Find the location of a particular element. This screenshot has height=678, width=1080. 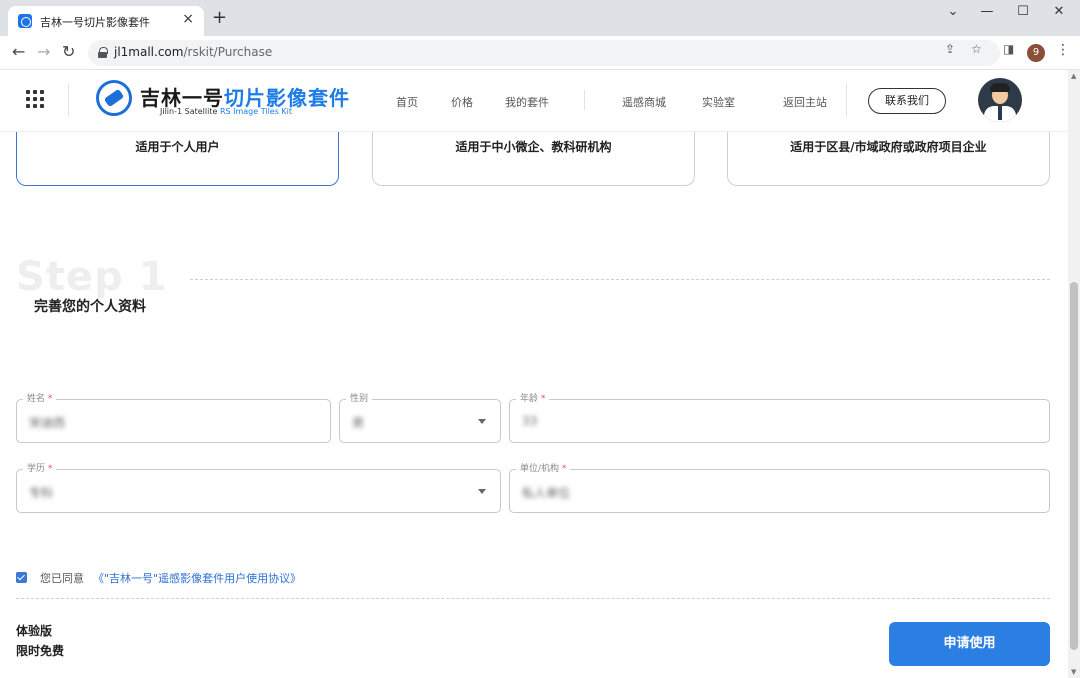

step-divider is located at coordinates (620, 279).